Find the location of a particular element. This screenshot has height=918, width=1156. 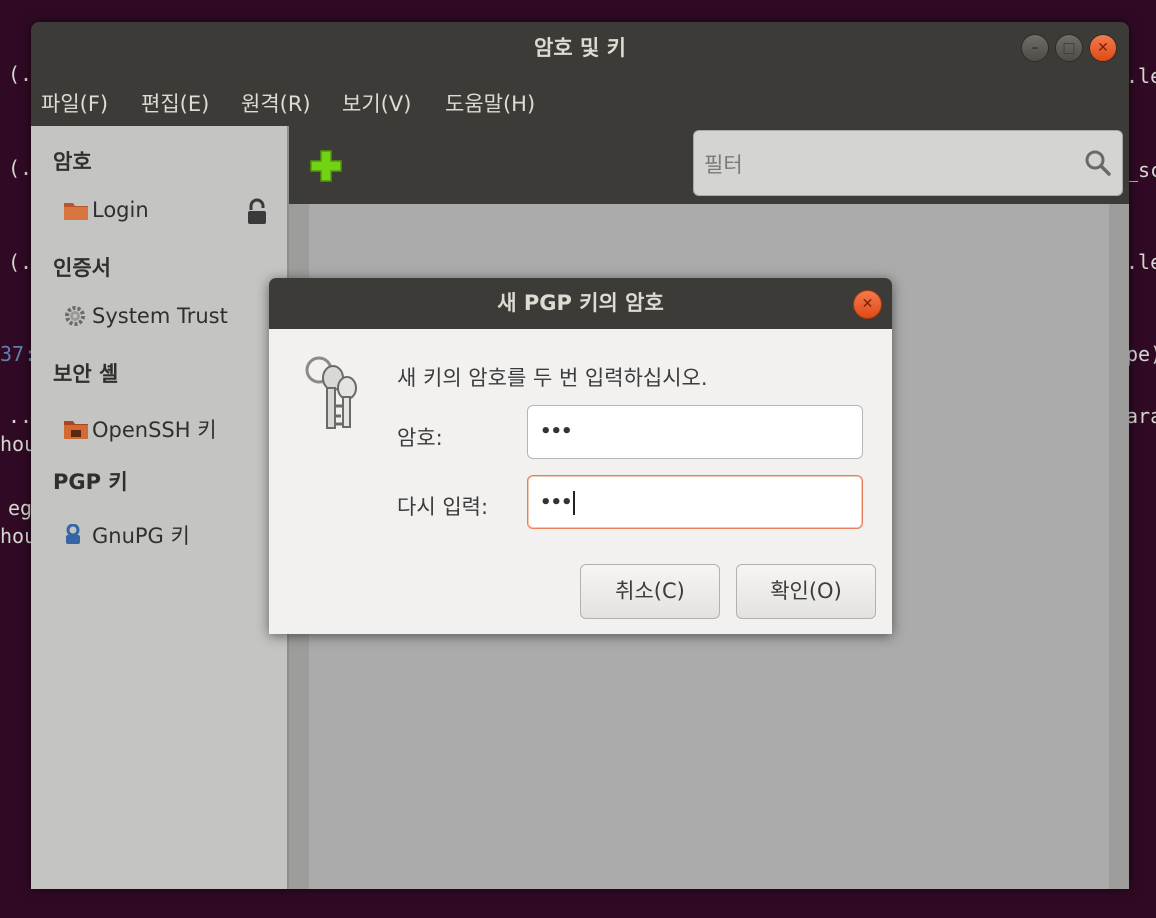

dialog-titlebar: 새 PGP 키의 암호 is located at coordinates (580, 303).